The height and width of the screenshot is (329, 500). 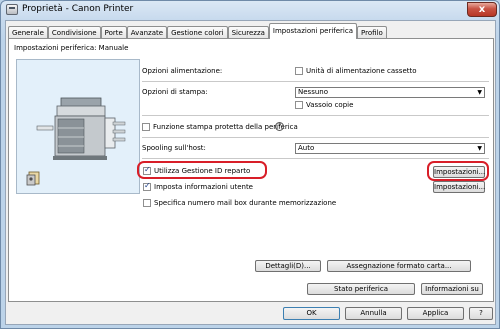 What do you see at coordinates (313, 31) in the screenshot?
I see `tab-impostazioni-periferica: Impostazioni periferica` at bounding box center [313, 31].